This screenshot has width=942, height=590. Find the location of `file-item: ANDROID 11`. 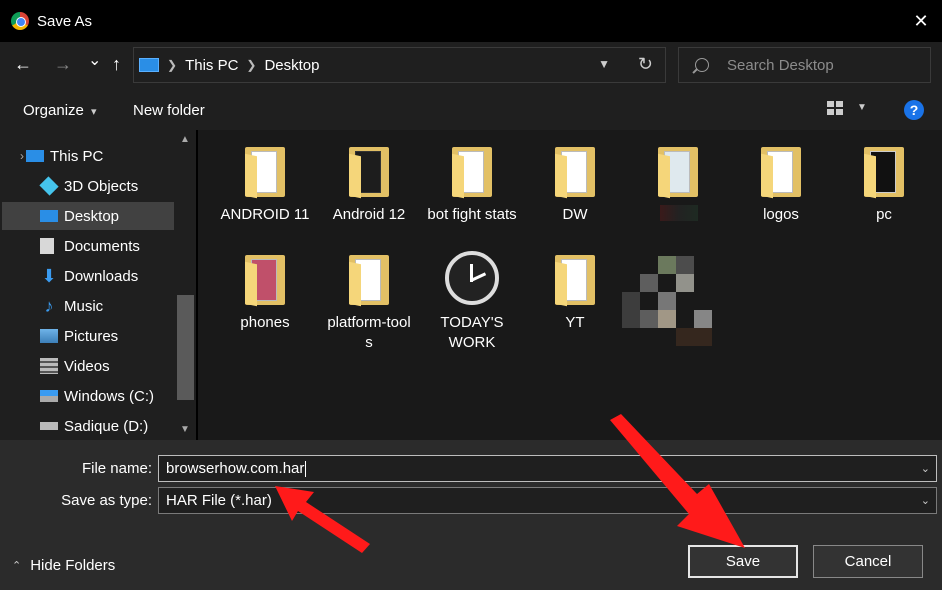

file-item: ANDROID 11 is located at coordinates (265, 186).